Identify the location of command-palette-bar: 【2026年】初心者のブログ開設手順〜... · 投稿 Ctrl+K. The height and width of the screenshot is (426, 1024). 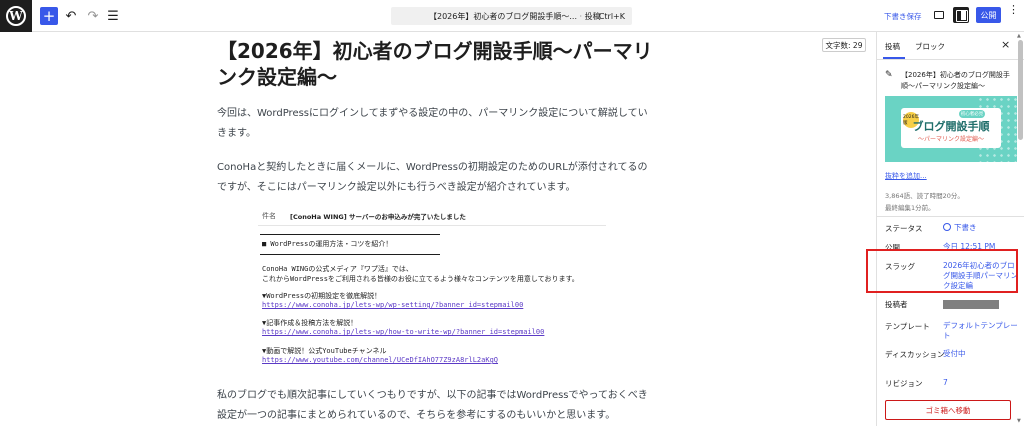
(511, 16).